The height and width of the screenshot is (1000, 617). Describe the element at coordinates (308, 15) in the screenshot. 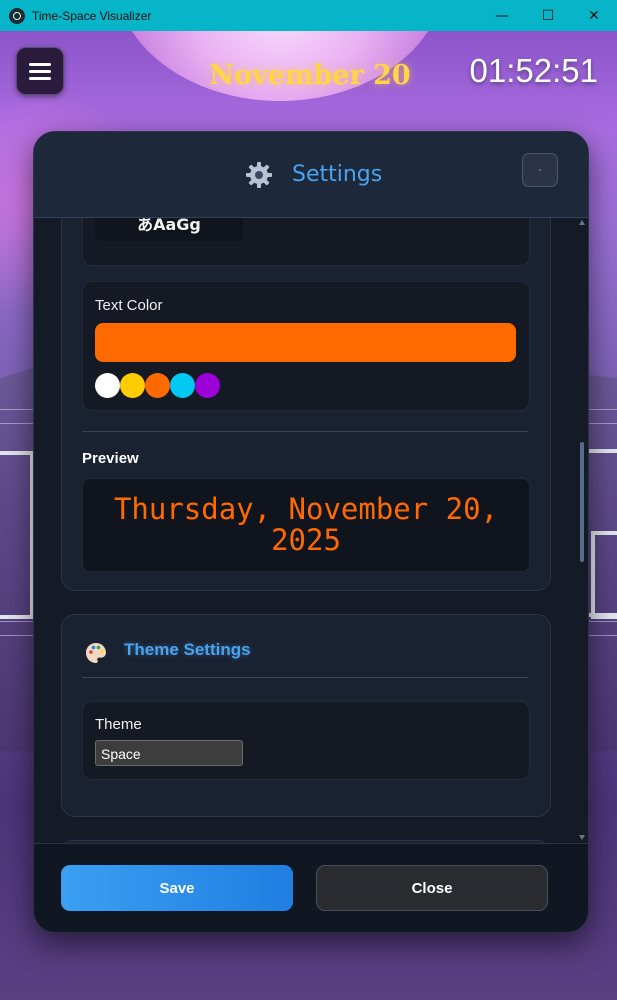

I see `window-titlebar: Time-Space Visualizer — ☐ ✕` at that location.